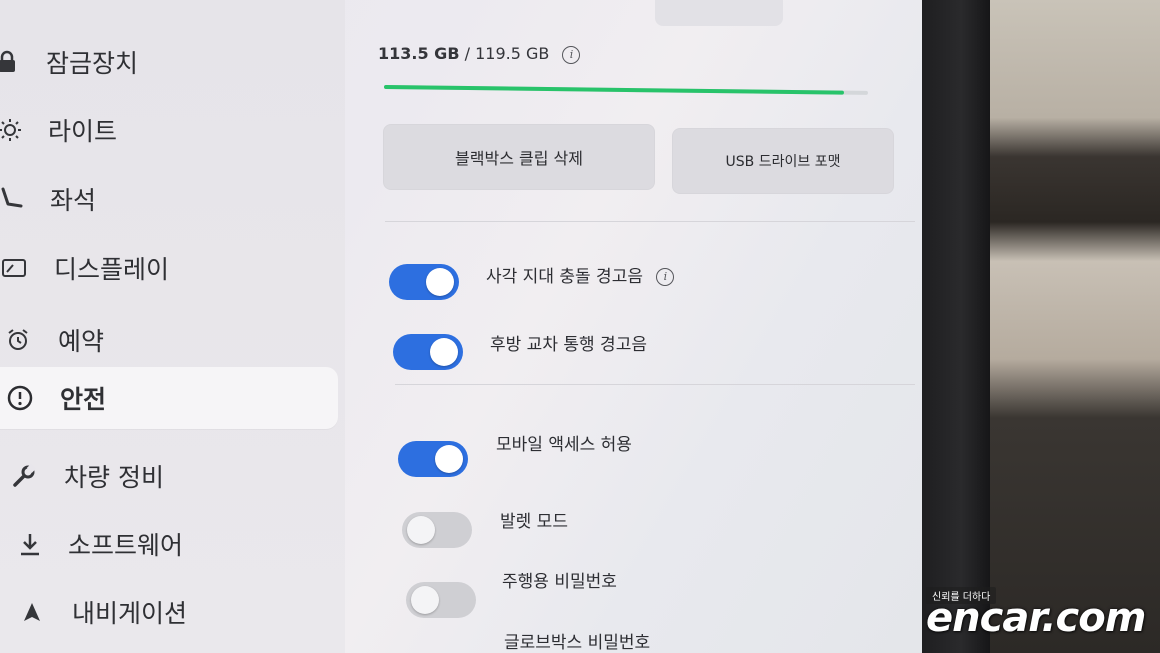  Describe the element at coordinates (83, 399) in the screenshot. I see `sidebar-item-label: 안전` at that location.